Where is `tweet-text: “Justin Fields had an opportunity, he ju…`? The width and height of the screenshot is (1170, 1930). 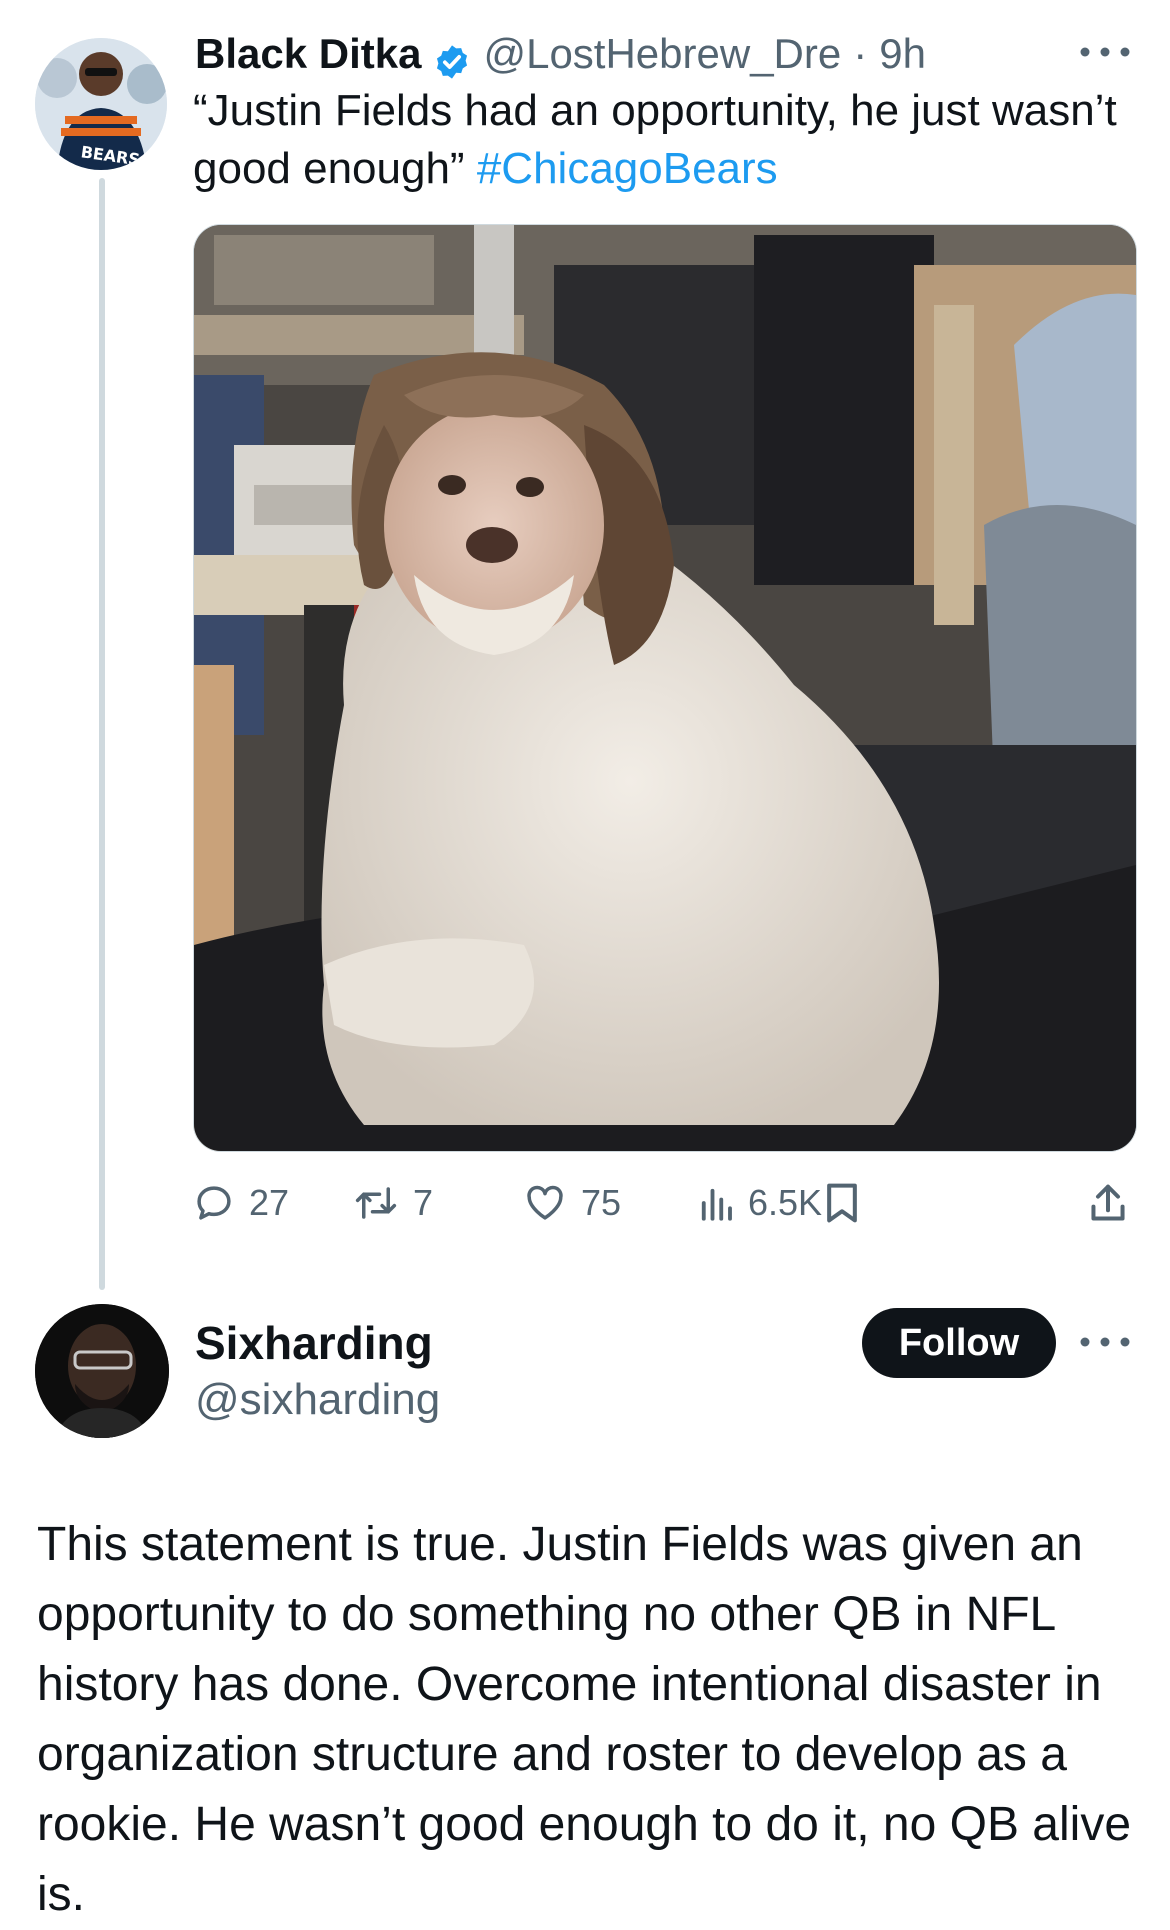
tweet-text: “Justin Fields had an opportunity, he ju… is located at coordinates (663, 140).